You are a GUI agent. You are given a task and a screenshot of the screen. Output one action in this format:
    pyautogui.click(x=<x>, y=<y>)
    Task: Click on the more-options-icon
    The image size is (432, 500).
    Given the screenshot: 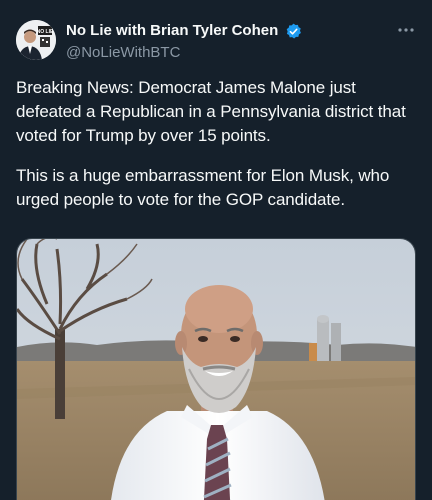 What is the action you would take?
    pyautogui.click(x=406, y=30)
    